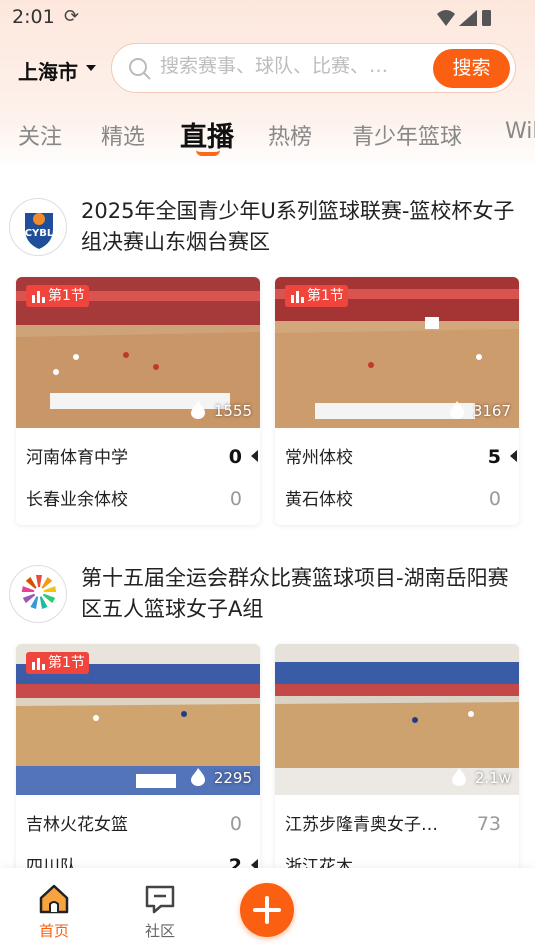 The height and width of the screenshot is (951, 535). Describe the element at coordinates (77, 825) in the screenshot. I see `team-home: 吉林火花女篮` at that location.